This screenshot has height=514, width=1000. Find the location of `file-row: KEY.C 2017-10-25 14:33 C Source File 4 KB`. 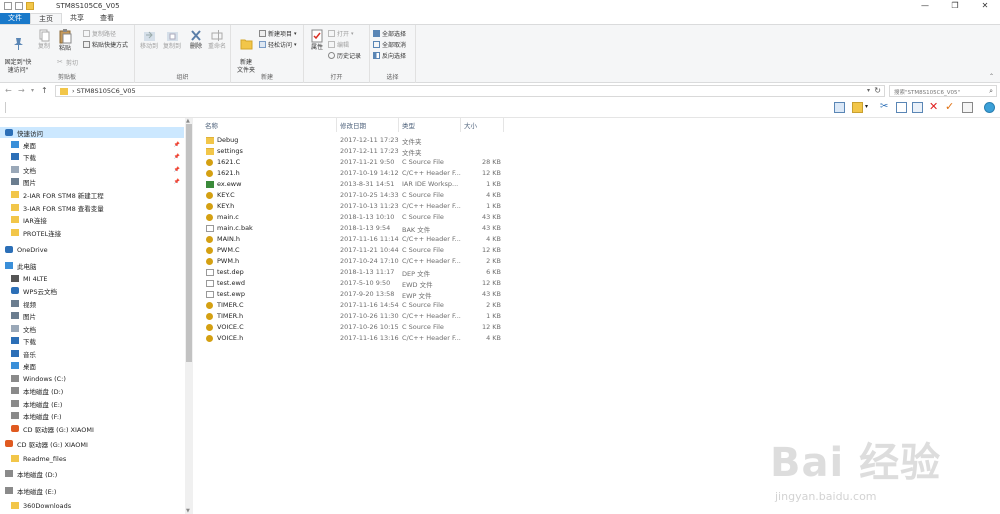

file-row: KEY.C 2017-10-25 14:33 C Source File 4 KB is located at coordinates (353, 195).